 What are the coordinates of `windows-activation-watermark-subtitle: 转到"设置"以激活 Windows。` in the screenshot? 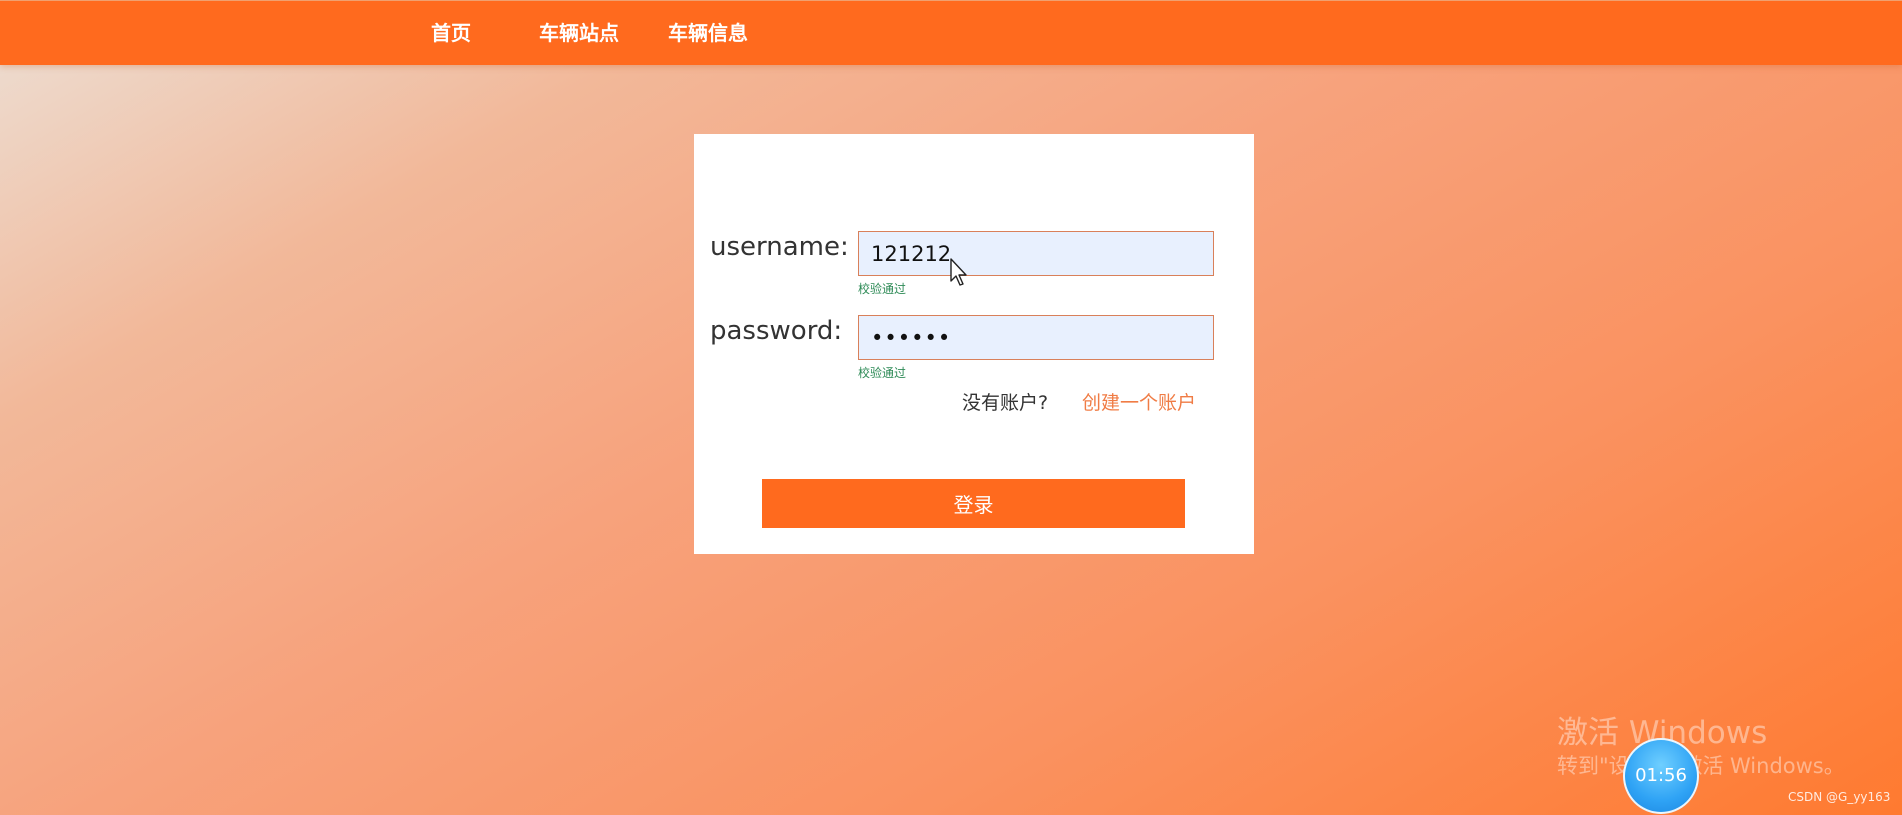 It's located at (1701, 766).